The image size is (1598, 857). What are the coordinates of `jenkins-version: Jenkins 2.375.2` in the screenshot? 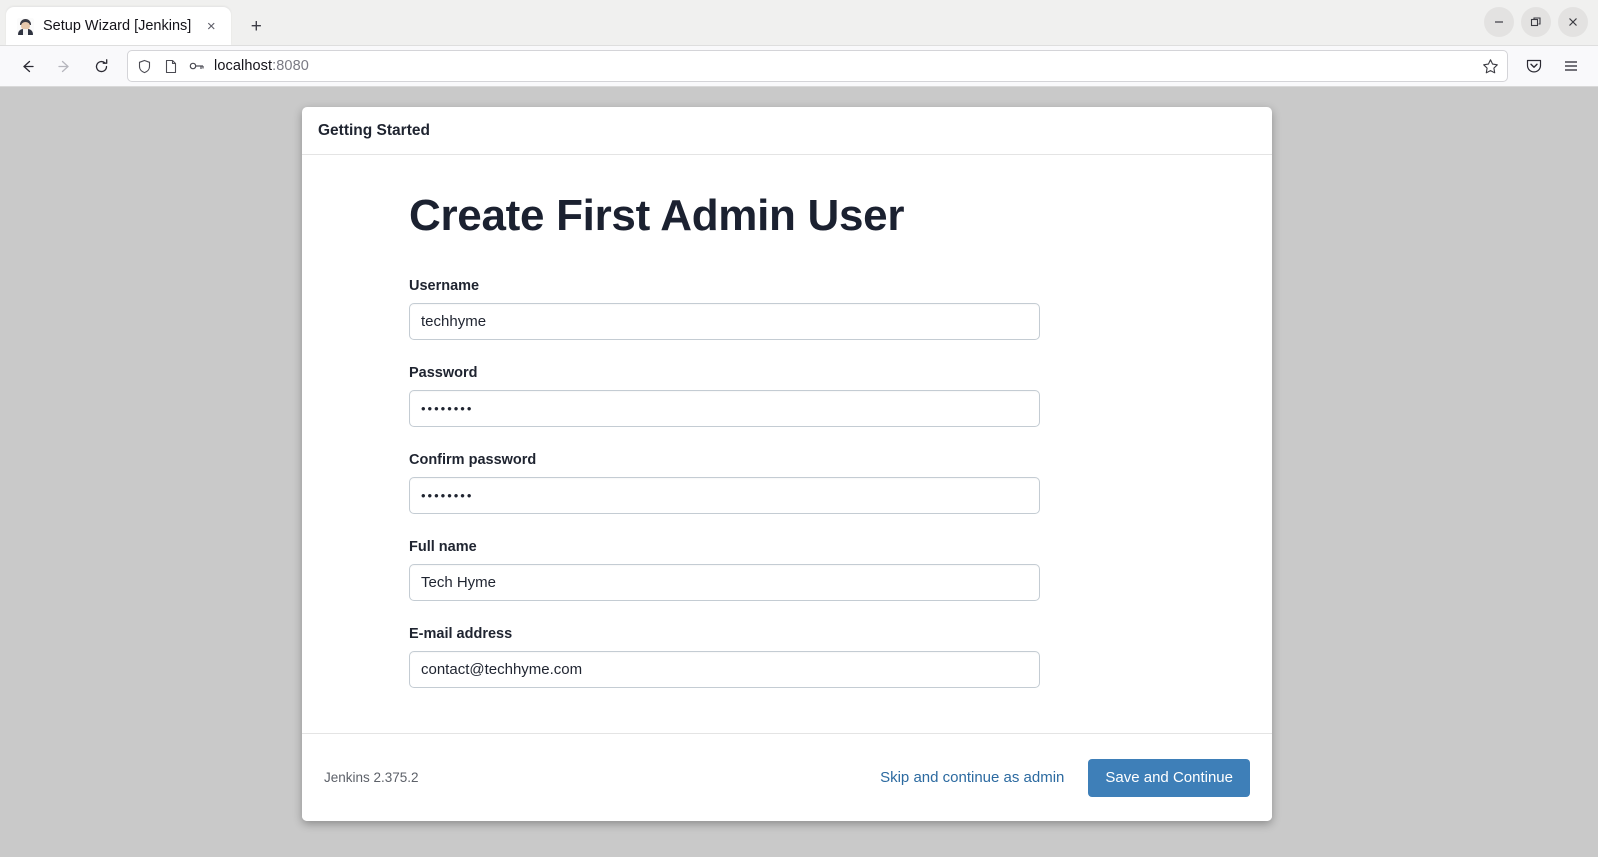 It's located at (371, 777).